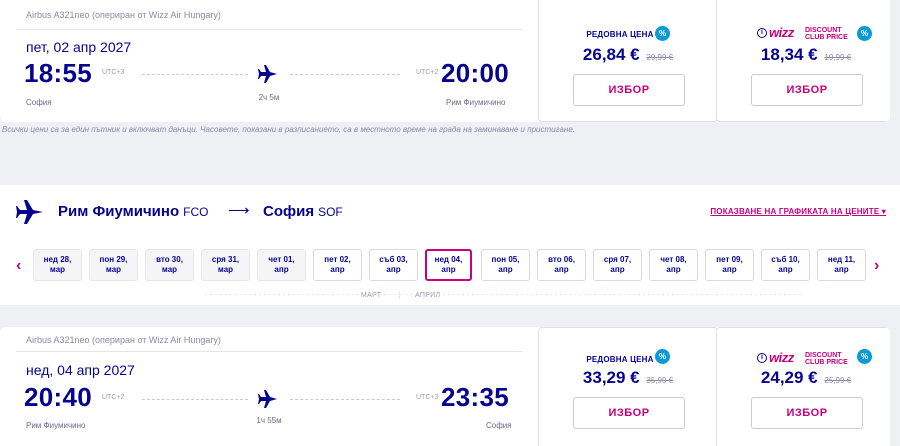 This screenshot has height=446, width=900. I want to click on date-chip: сря 07, апр, so click(617, 265).